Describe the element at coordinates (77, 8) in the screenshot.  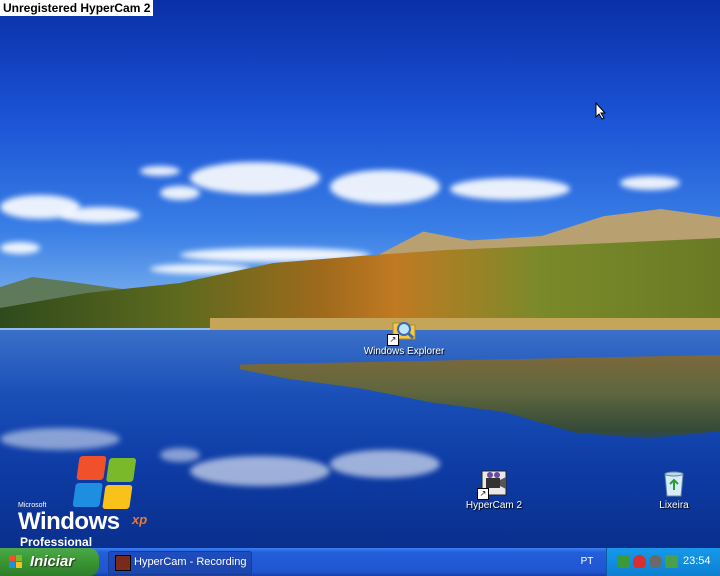
I see `hypercam-watermark: Unregistered HyperCam 2` at that location.